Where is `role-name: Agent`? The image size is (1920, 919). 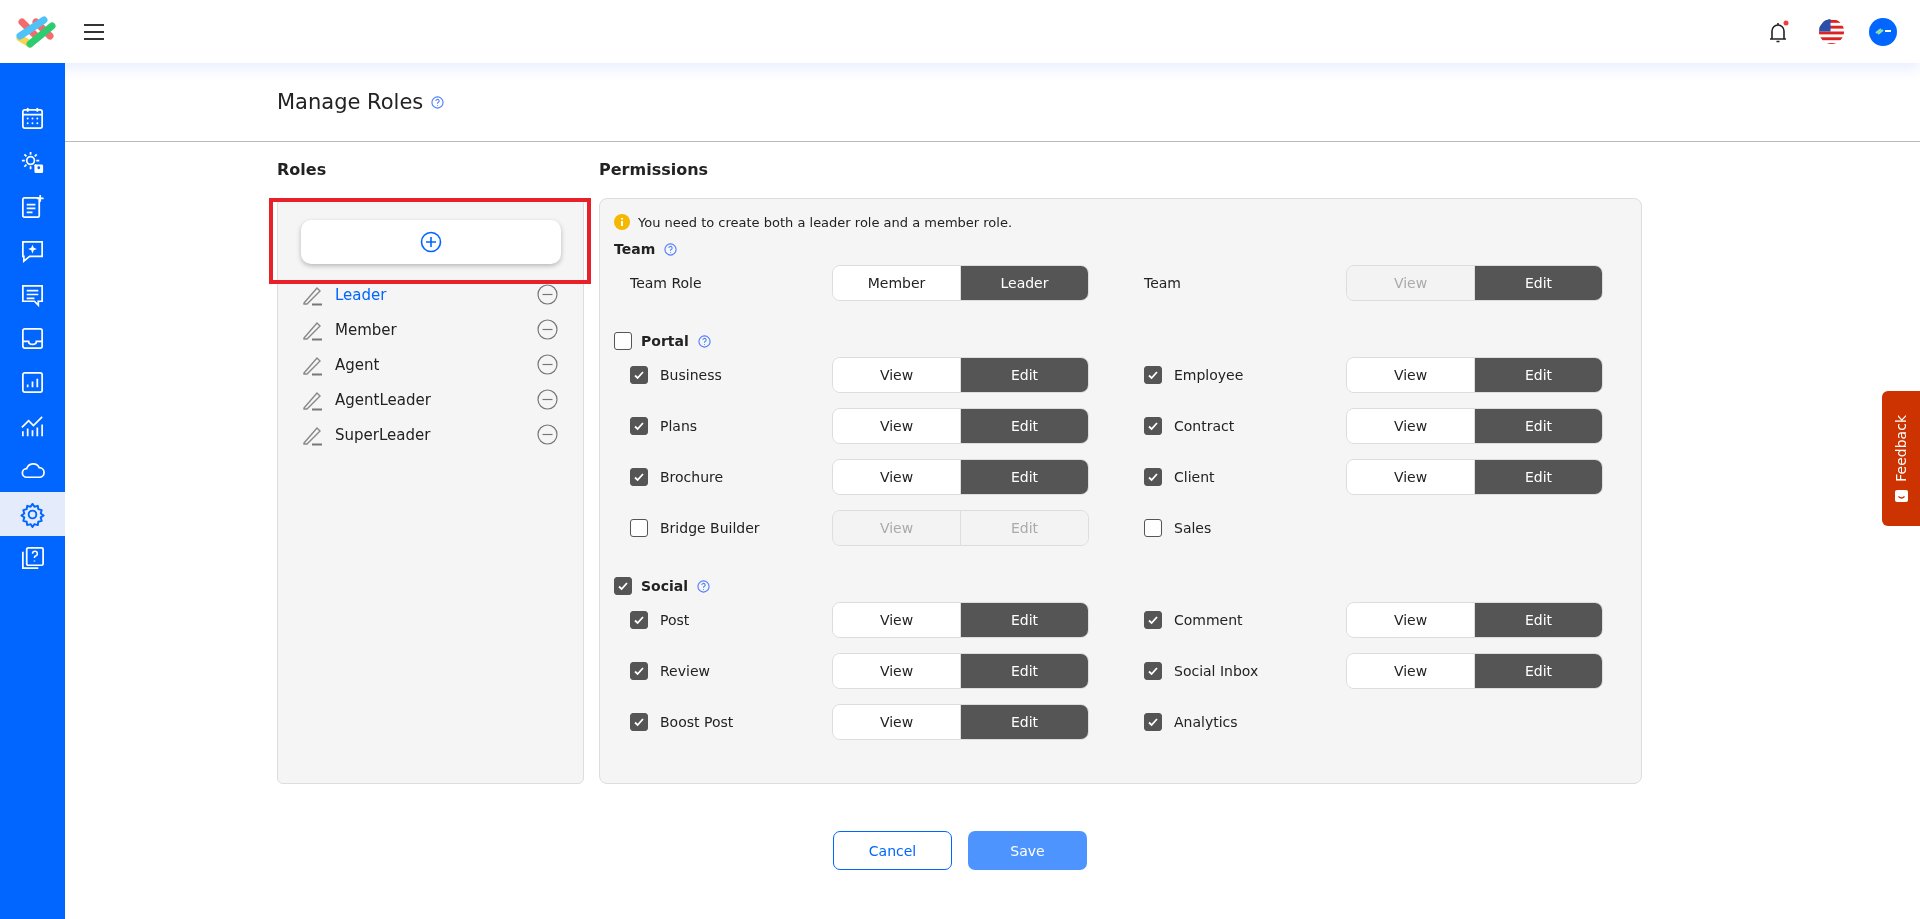
role-name: Agent is located at coordinates (430, 364).